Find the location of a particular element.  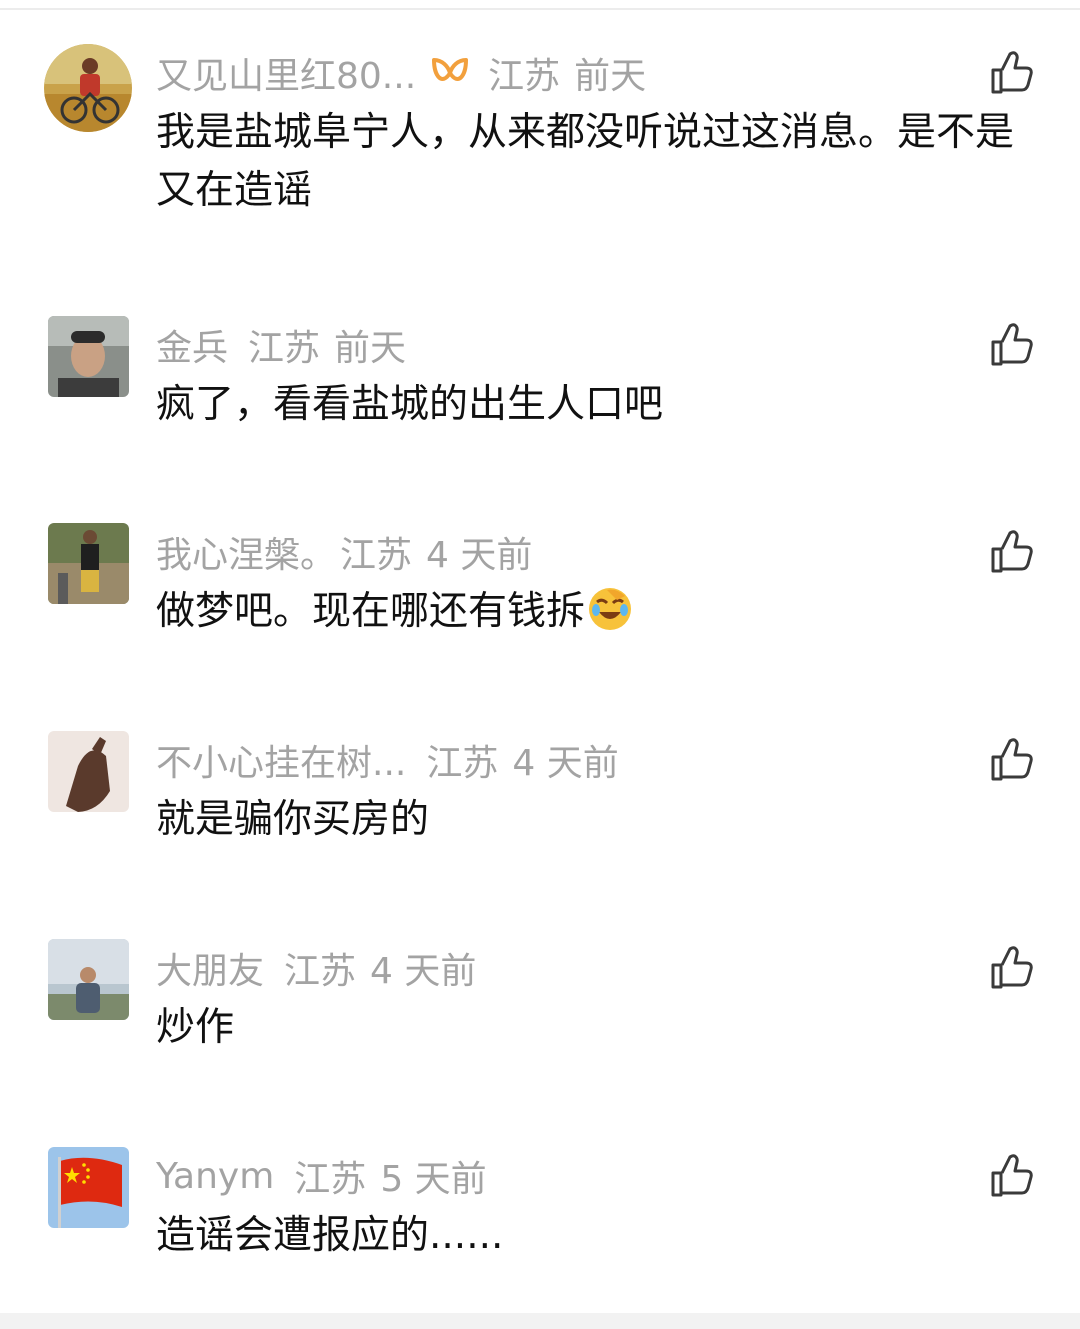

comment-text-body: 做梦吧。现在哪还有钱拆 is located at coordinates (371, 611).